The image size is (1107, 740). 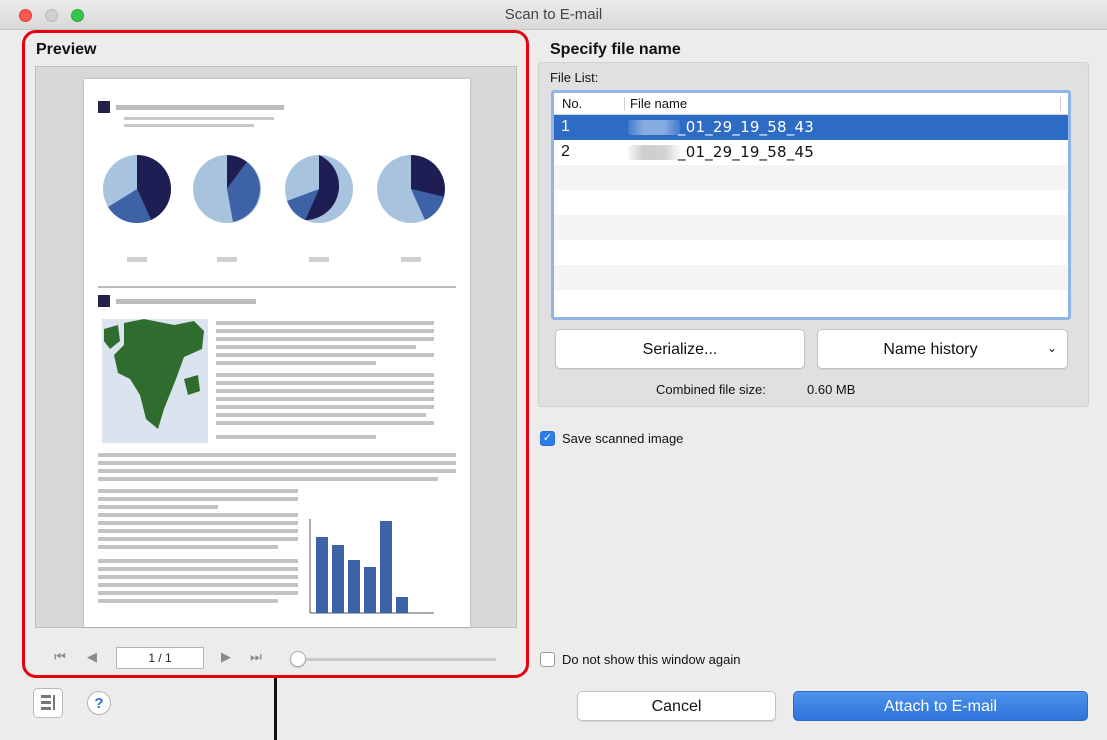 I want to click on save-scanned-image-label: Save scanned image, so click(x=623, y=438).